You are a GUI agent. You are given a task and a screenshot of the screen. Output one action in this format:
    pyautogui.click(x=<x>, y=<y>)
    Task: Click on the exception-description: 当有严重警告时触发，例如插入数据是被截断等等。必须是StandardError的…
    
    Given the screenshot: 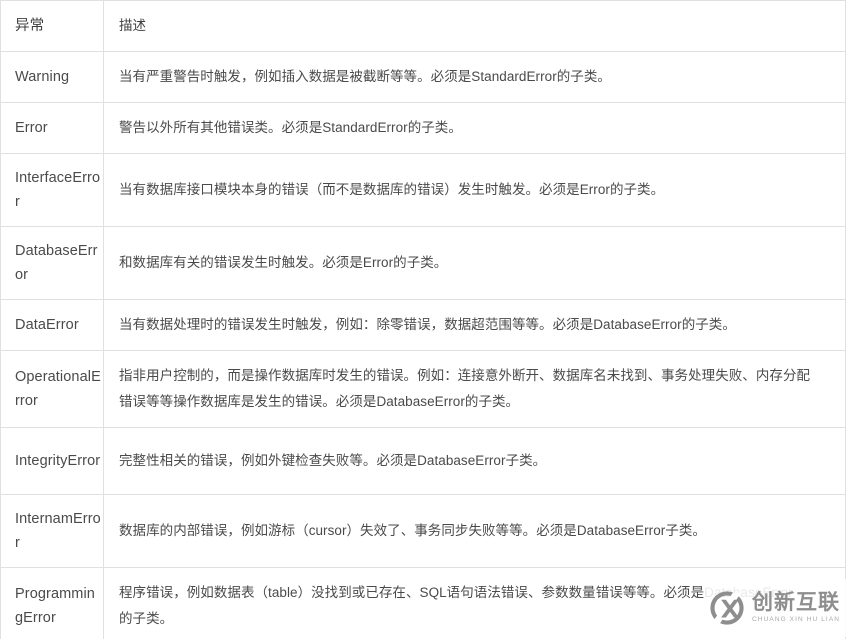 What is the action you would take?
    pyautogui.click(x=474, y=77)
    